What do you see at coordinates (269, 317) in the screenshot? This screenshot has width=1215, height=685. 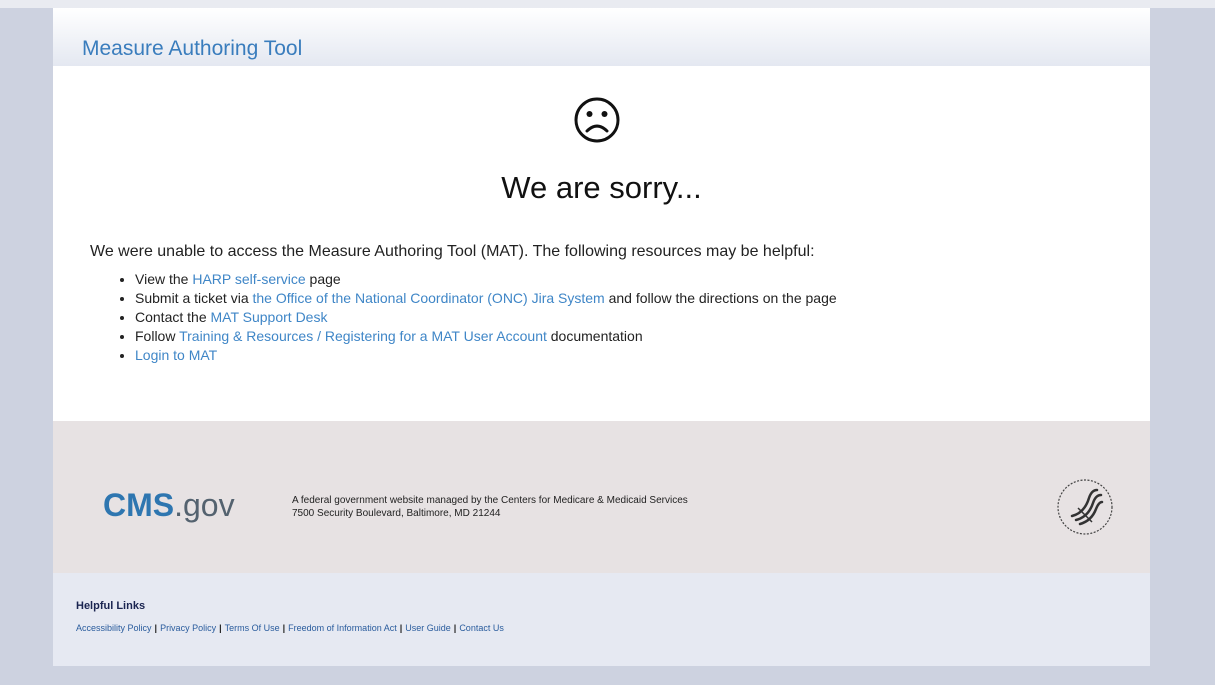 I see `mat-support-desk-link: MAT Support Desk` at bounding box center [269, 317].